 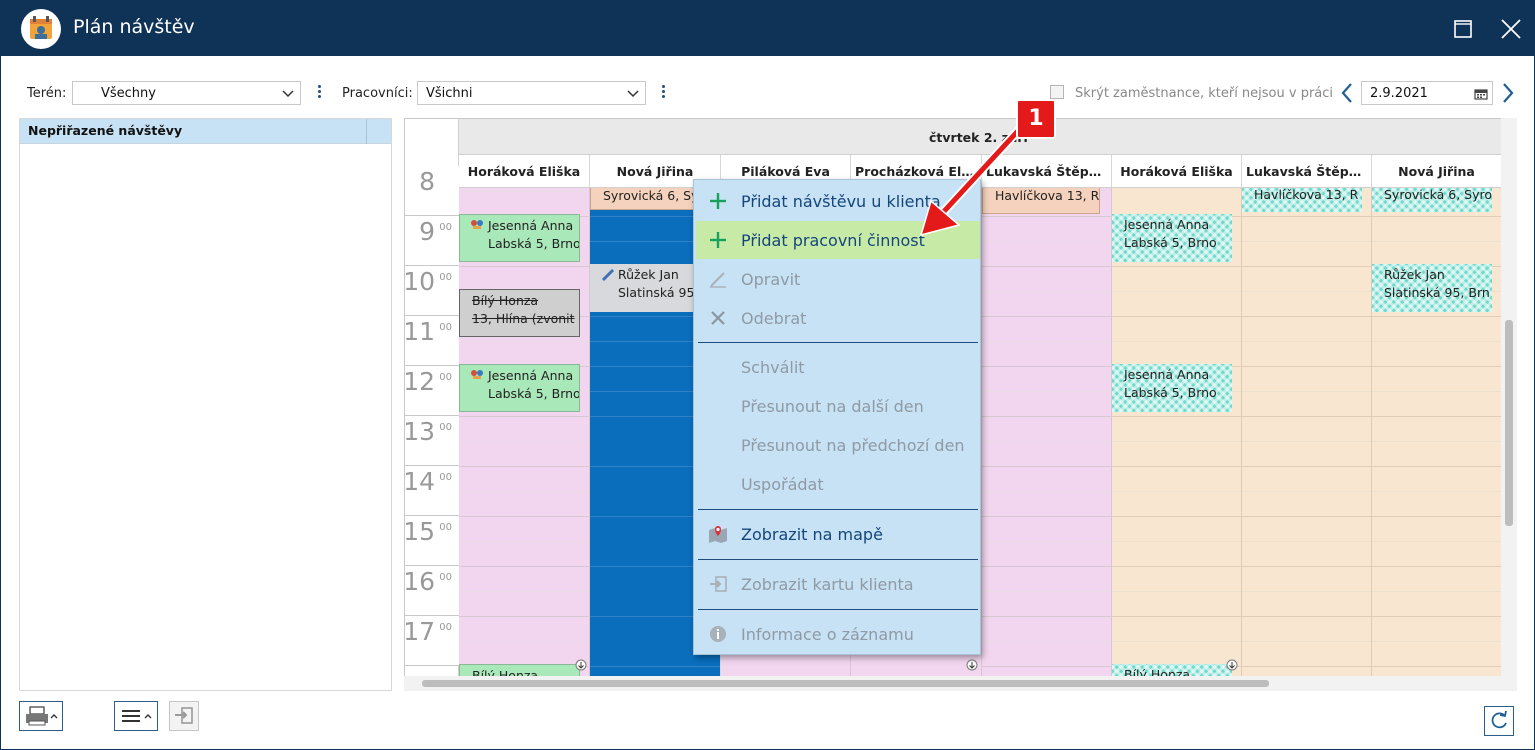 What do you see at coordinates (838, 279) in the screenshot?
I see `menu-item-edit: Opravit` at bounding box center [838, 279].